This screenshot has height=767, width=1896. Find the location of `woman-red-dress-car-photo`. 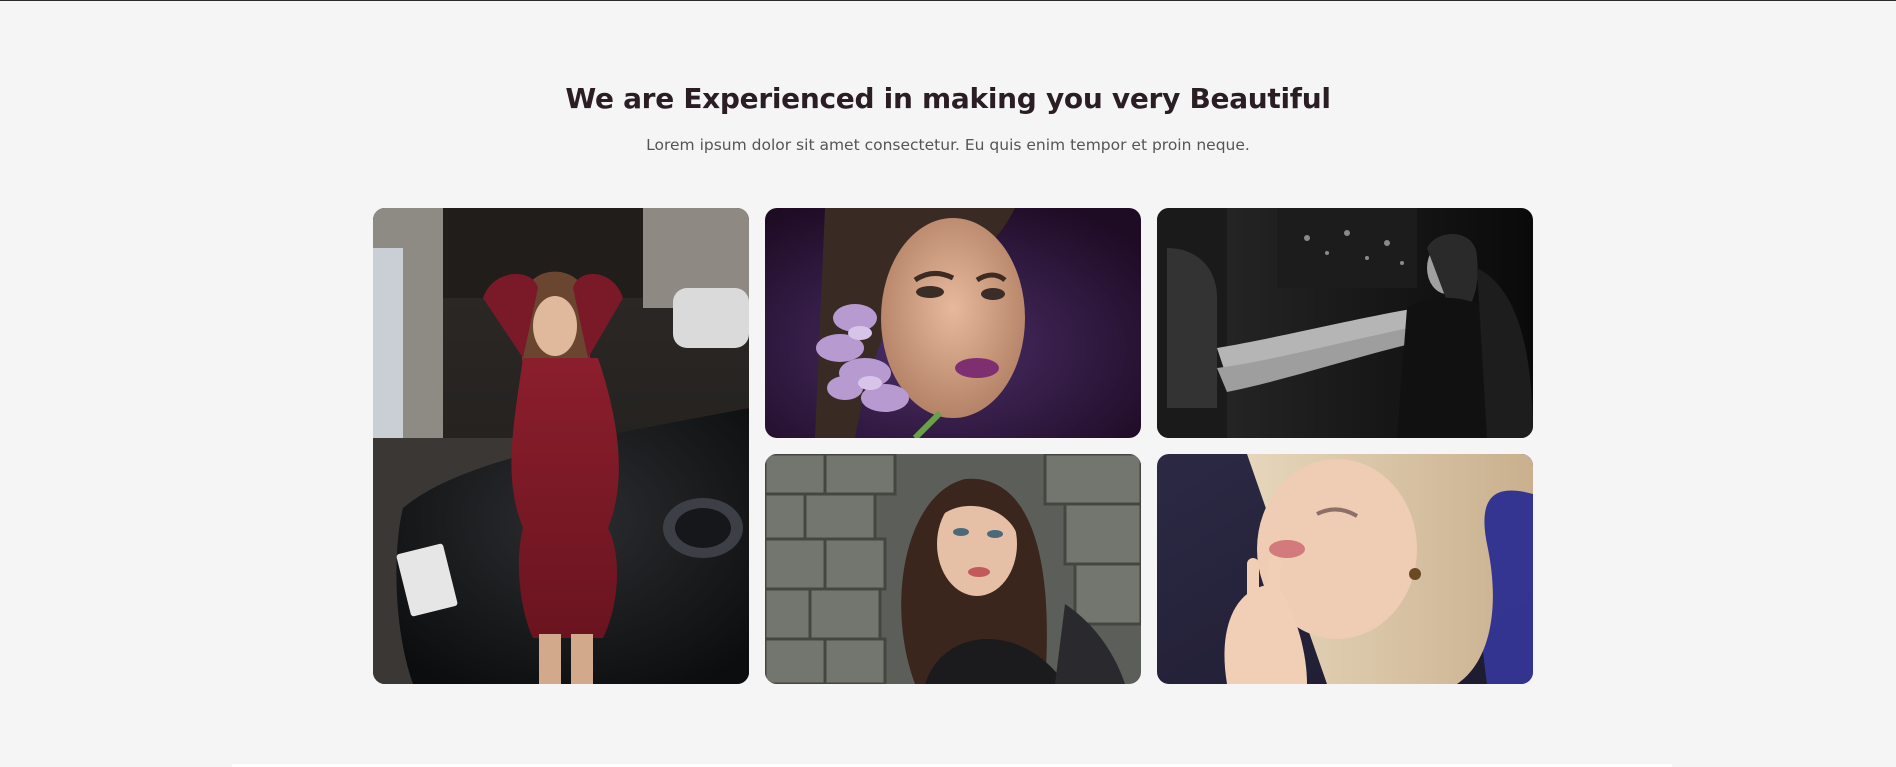

woman-red-dress-car-photo is located at coordinates (561, 446).